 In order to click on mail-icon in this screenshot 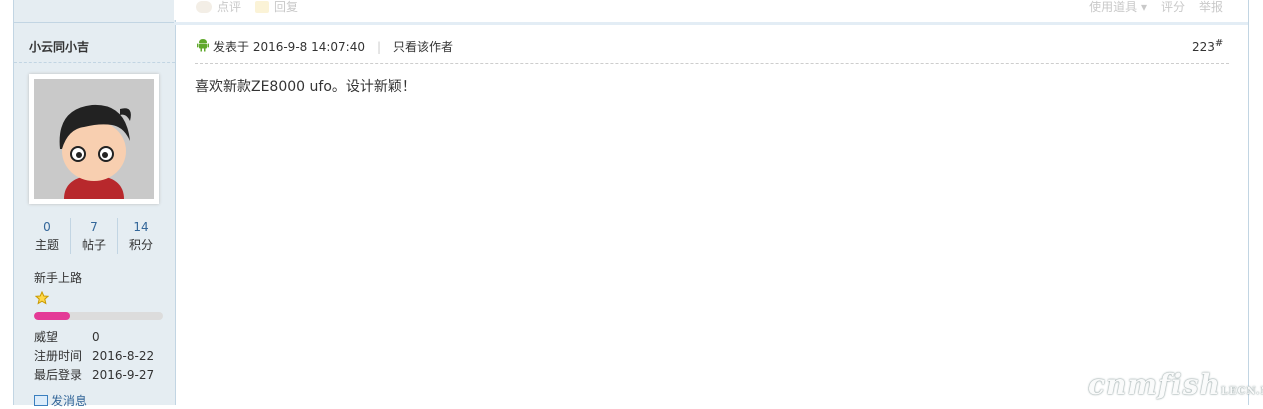, I will do `click(41, 400)`.